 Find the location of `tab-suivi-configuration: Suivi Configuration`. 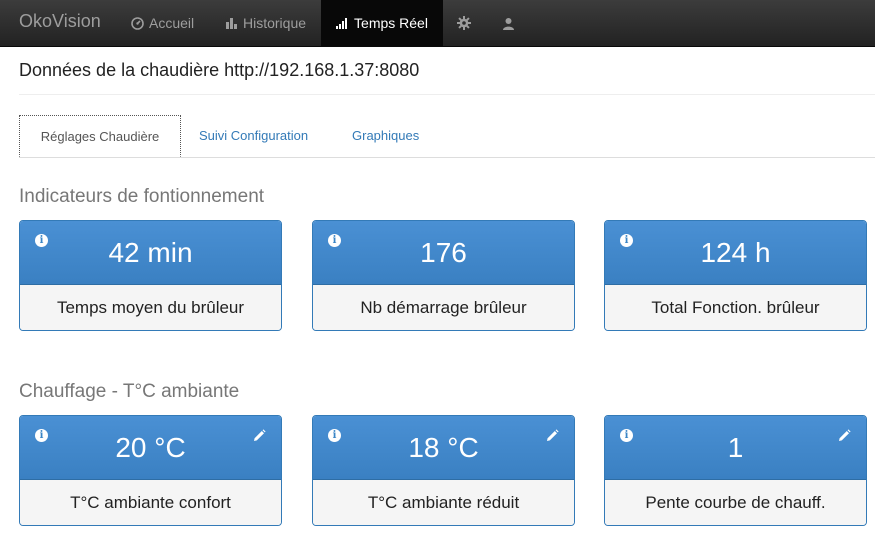

tab-suivi-configuration: Suivi Configuration is located at coordinates (253, 135).